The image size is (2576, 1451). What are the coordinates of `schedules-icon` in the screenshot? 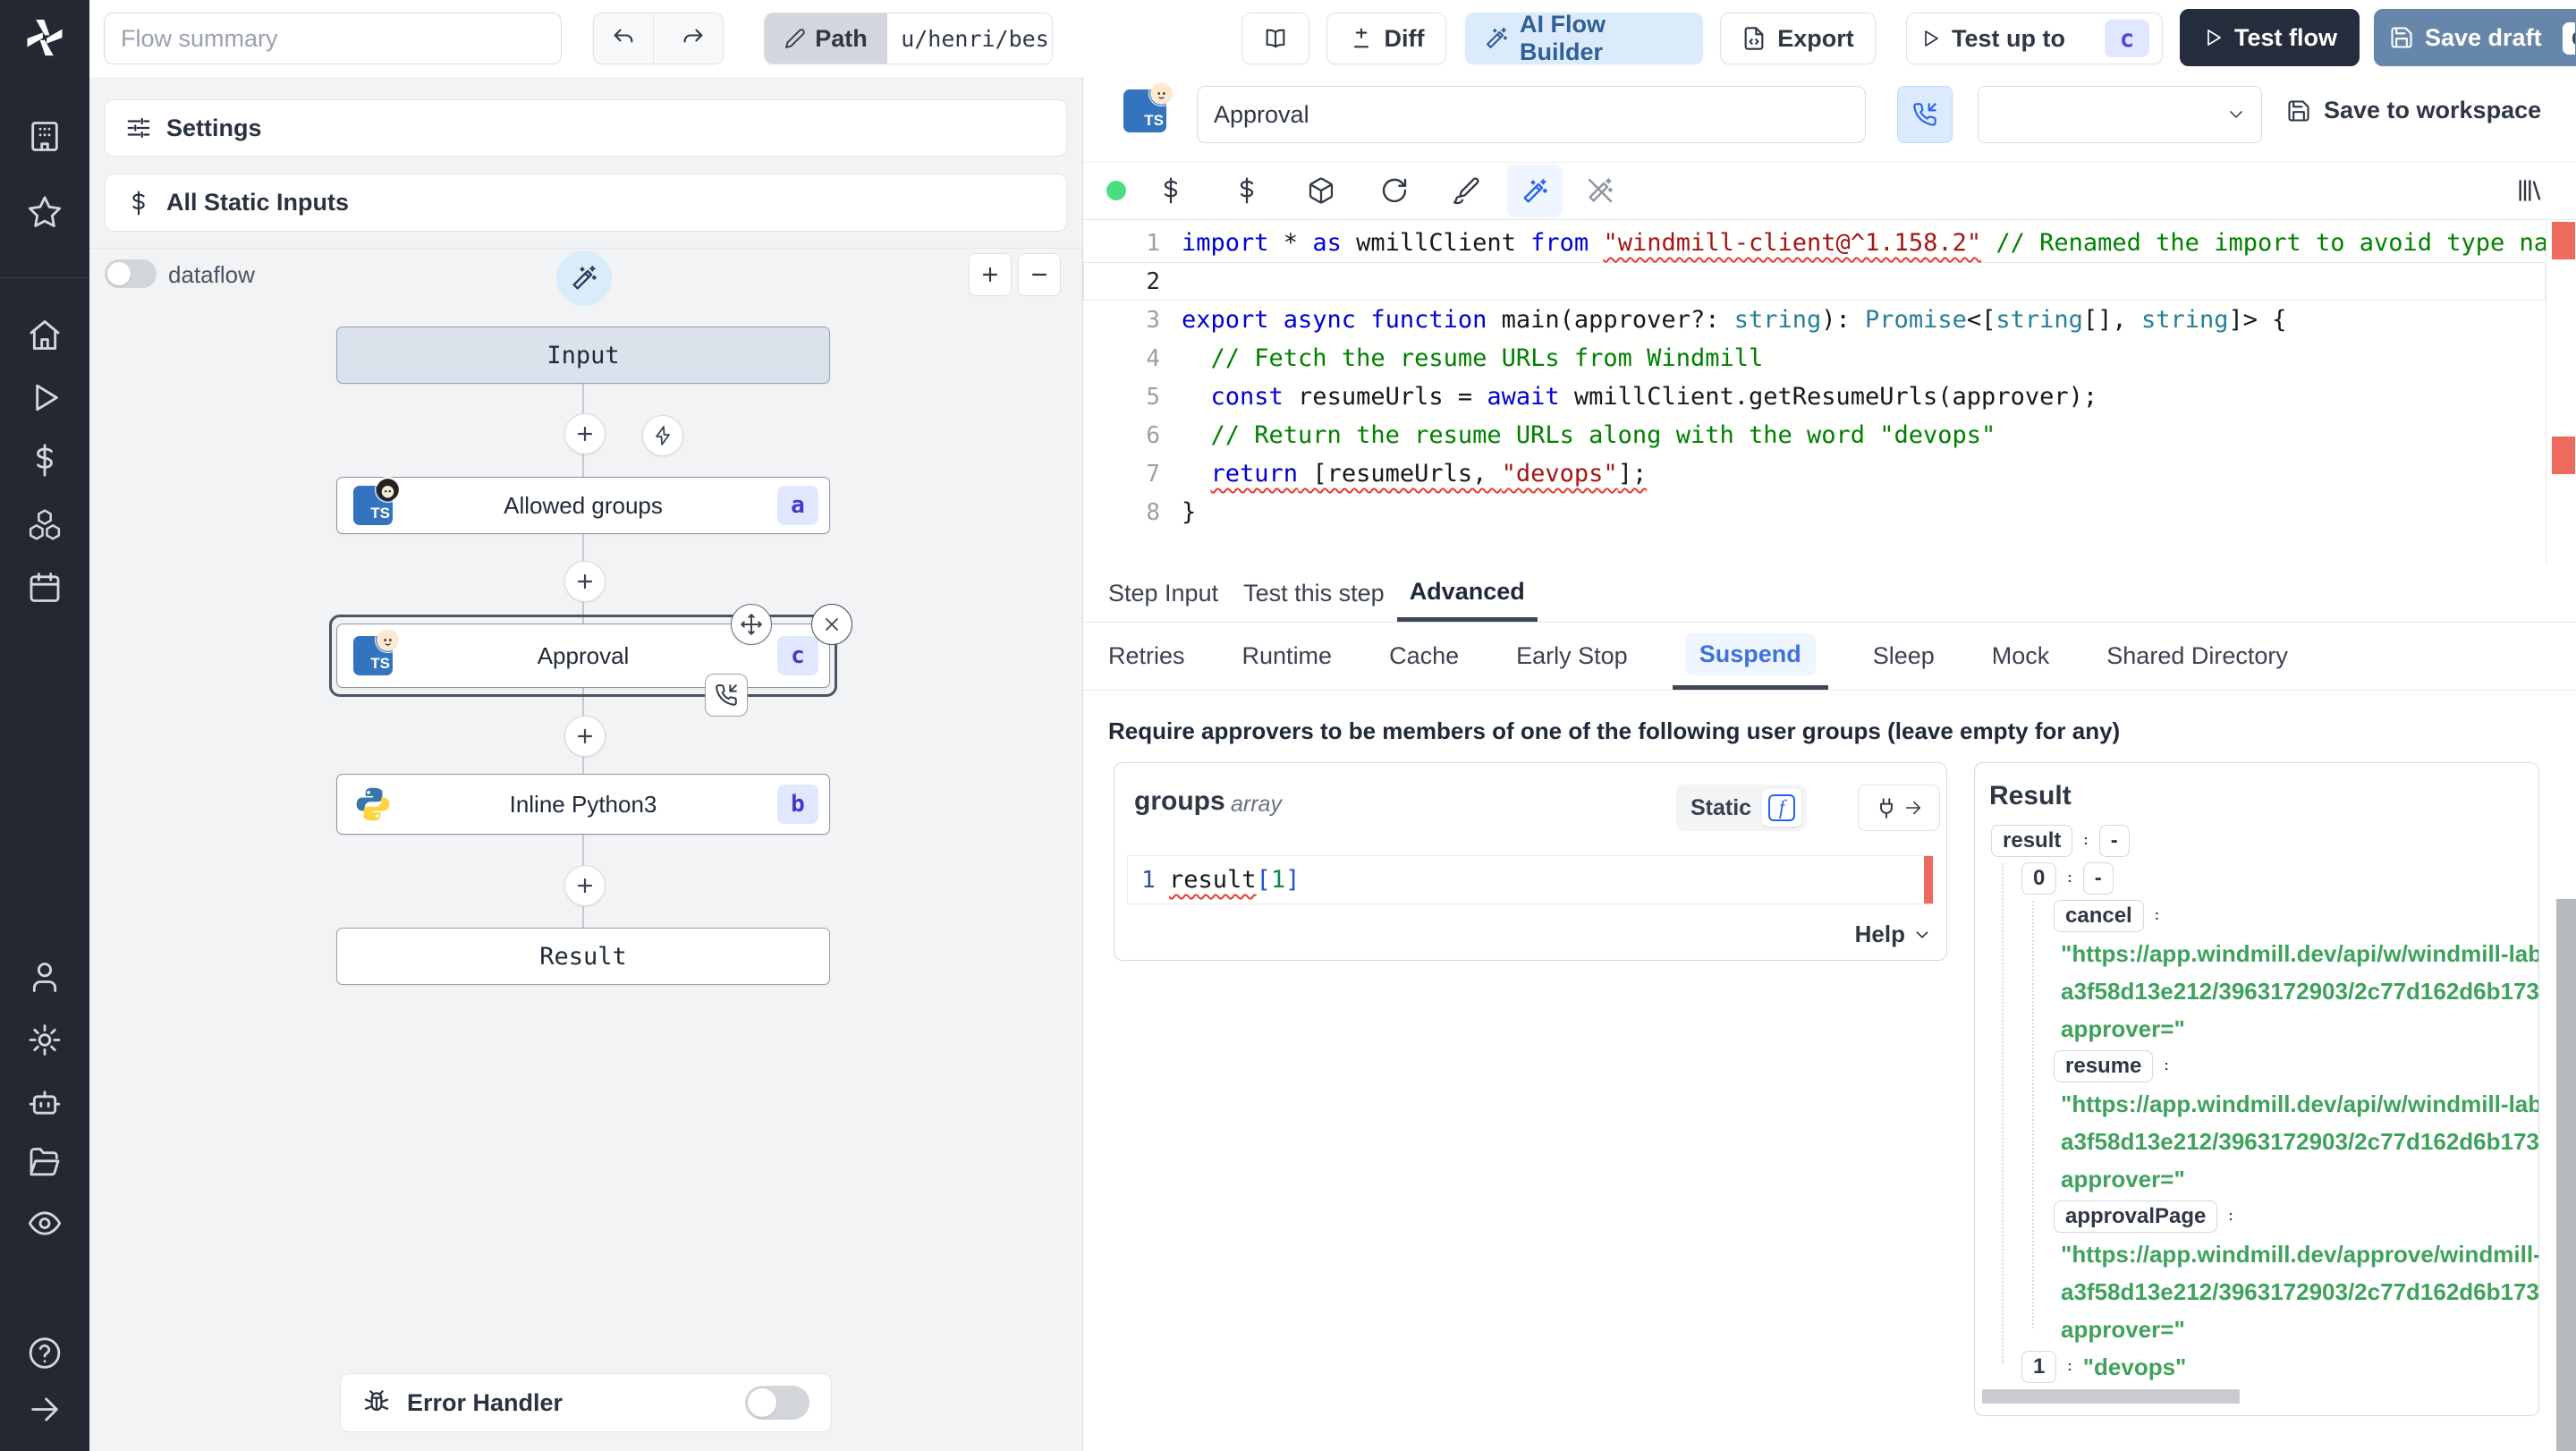 It's located at (45, 590).